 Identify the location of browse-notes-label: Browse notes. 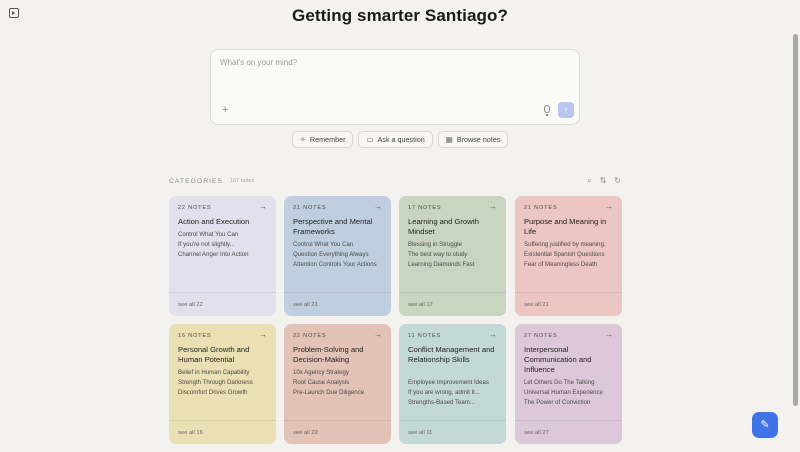
(478, 139).